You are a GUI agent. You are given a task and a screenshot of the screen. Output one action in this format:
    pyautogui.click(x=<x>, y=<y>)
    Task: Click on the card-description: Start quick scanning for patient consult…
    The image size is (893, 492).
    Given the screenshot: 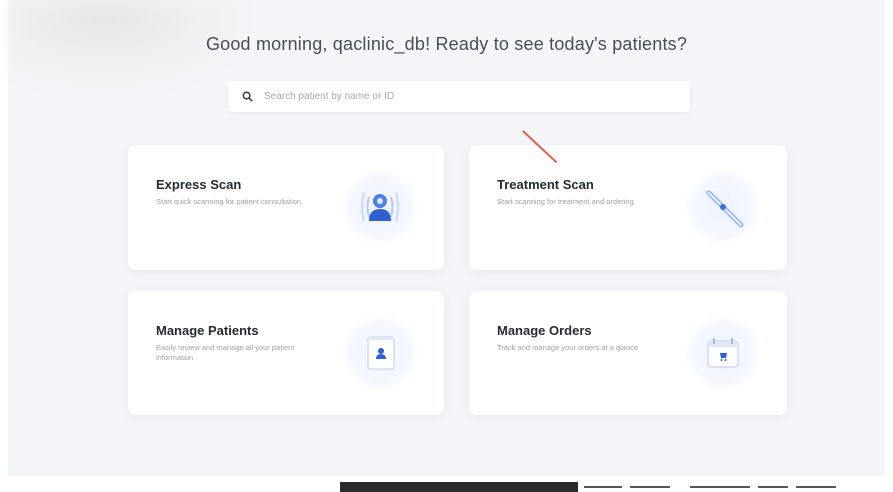 What is the action you would take?
    pyautogui.click(x=229, y=201)
    